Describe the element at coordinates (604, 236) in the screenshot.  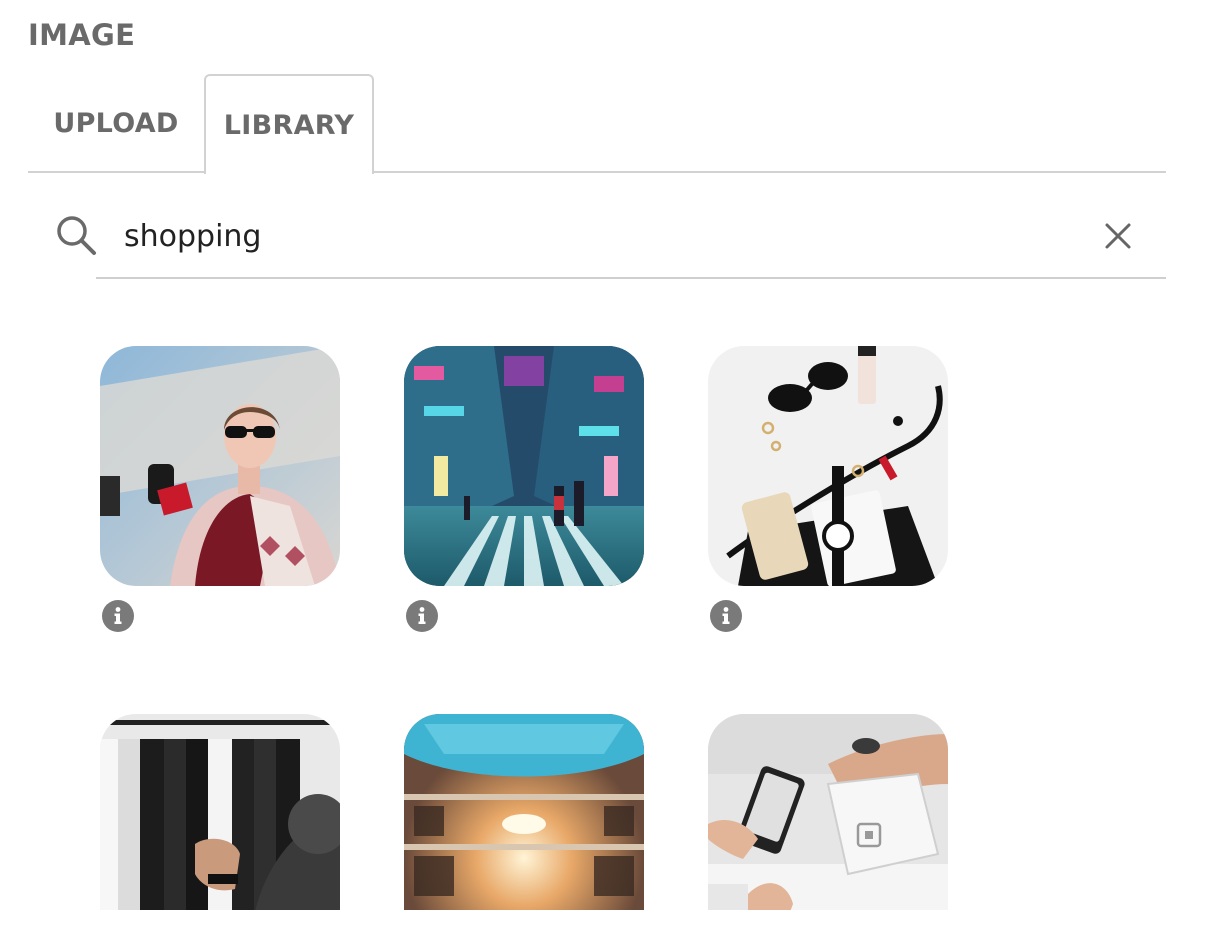
I see `search-input` at that location.